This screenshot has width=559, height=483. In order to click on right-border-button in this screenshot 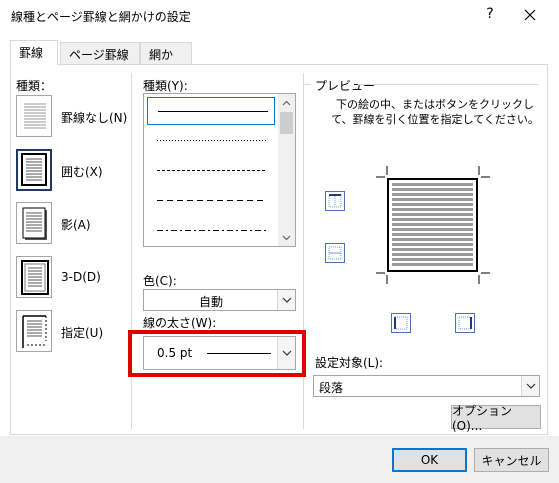, I will do `click(465, 323)`.